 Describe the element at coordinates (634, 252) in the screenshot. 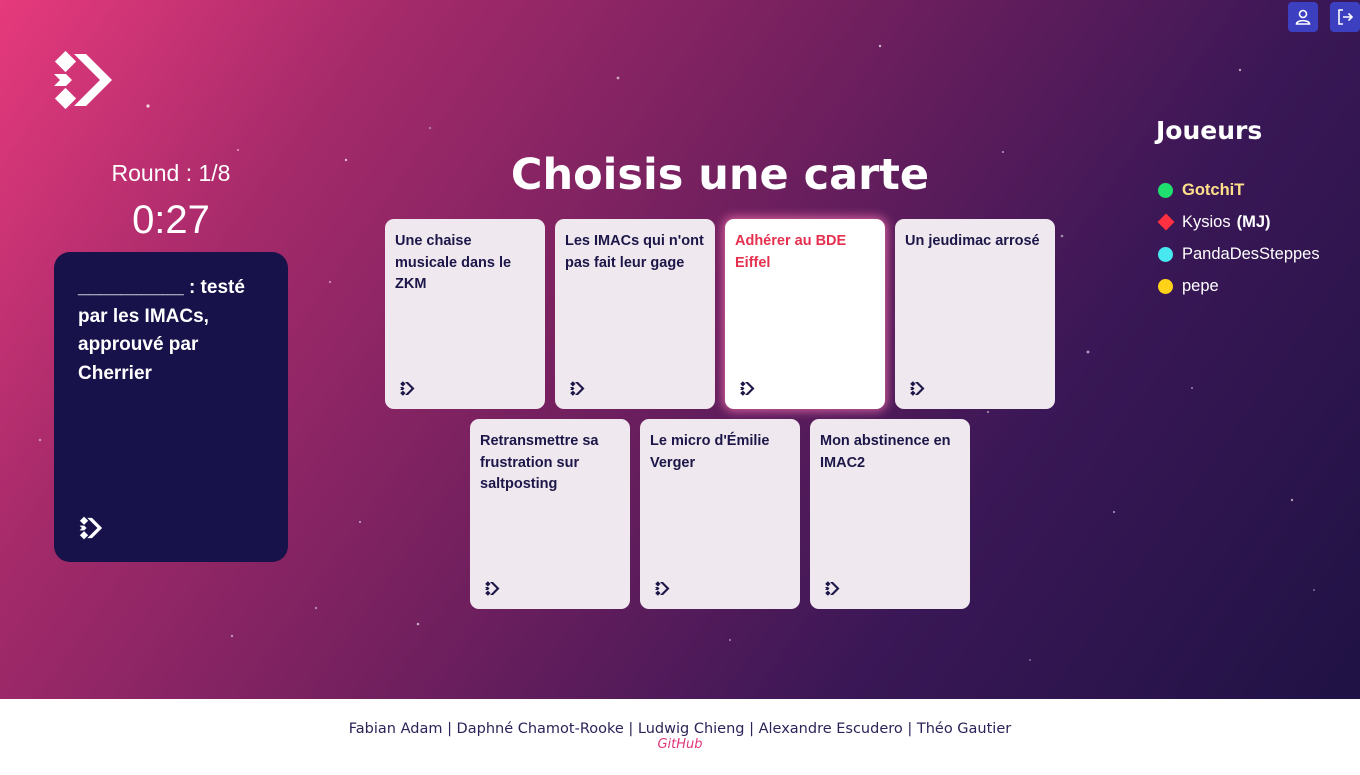

I see `answer-card-text: Les IMACs qui n'ont pas fait leur gage` at that location.